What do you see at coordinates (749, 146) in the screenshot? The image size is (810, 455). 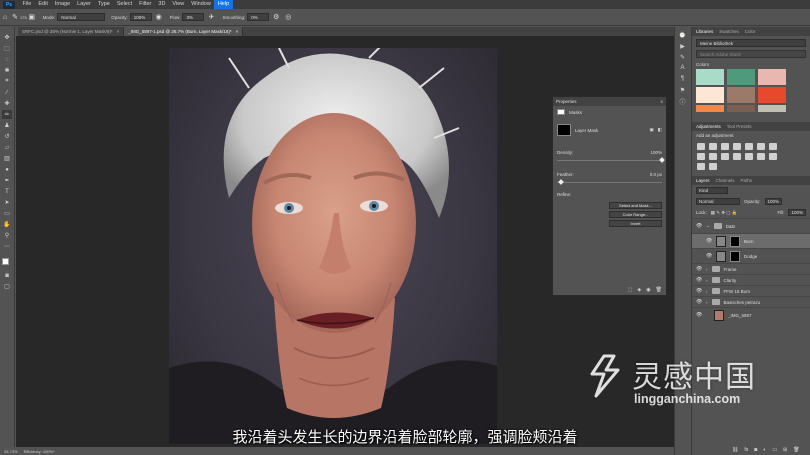 I see `vibrance-icon` at bounding box center [749, 146].